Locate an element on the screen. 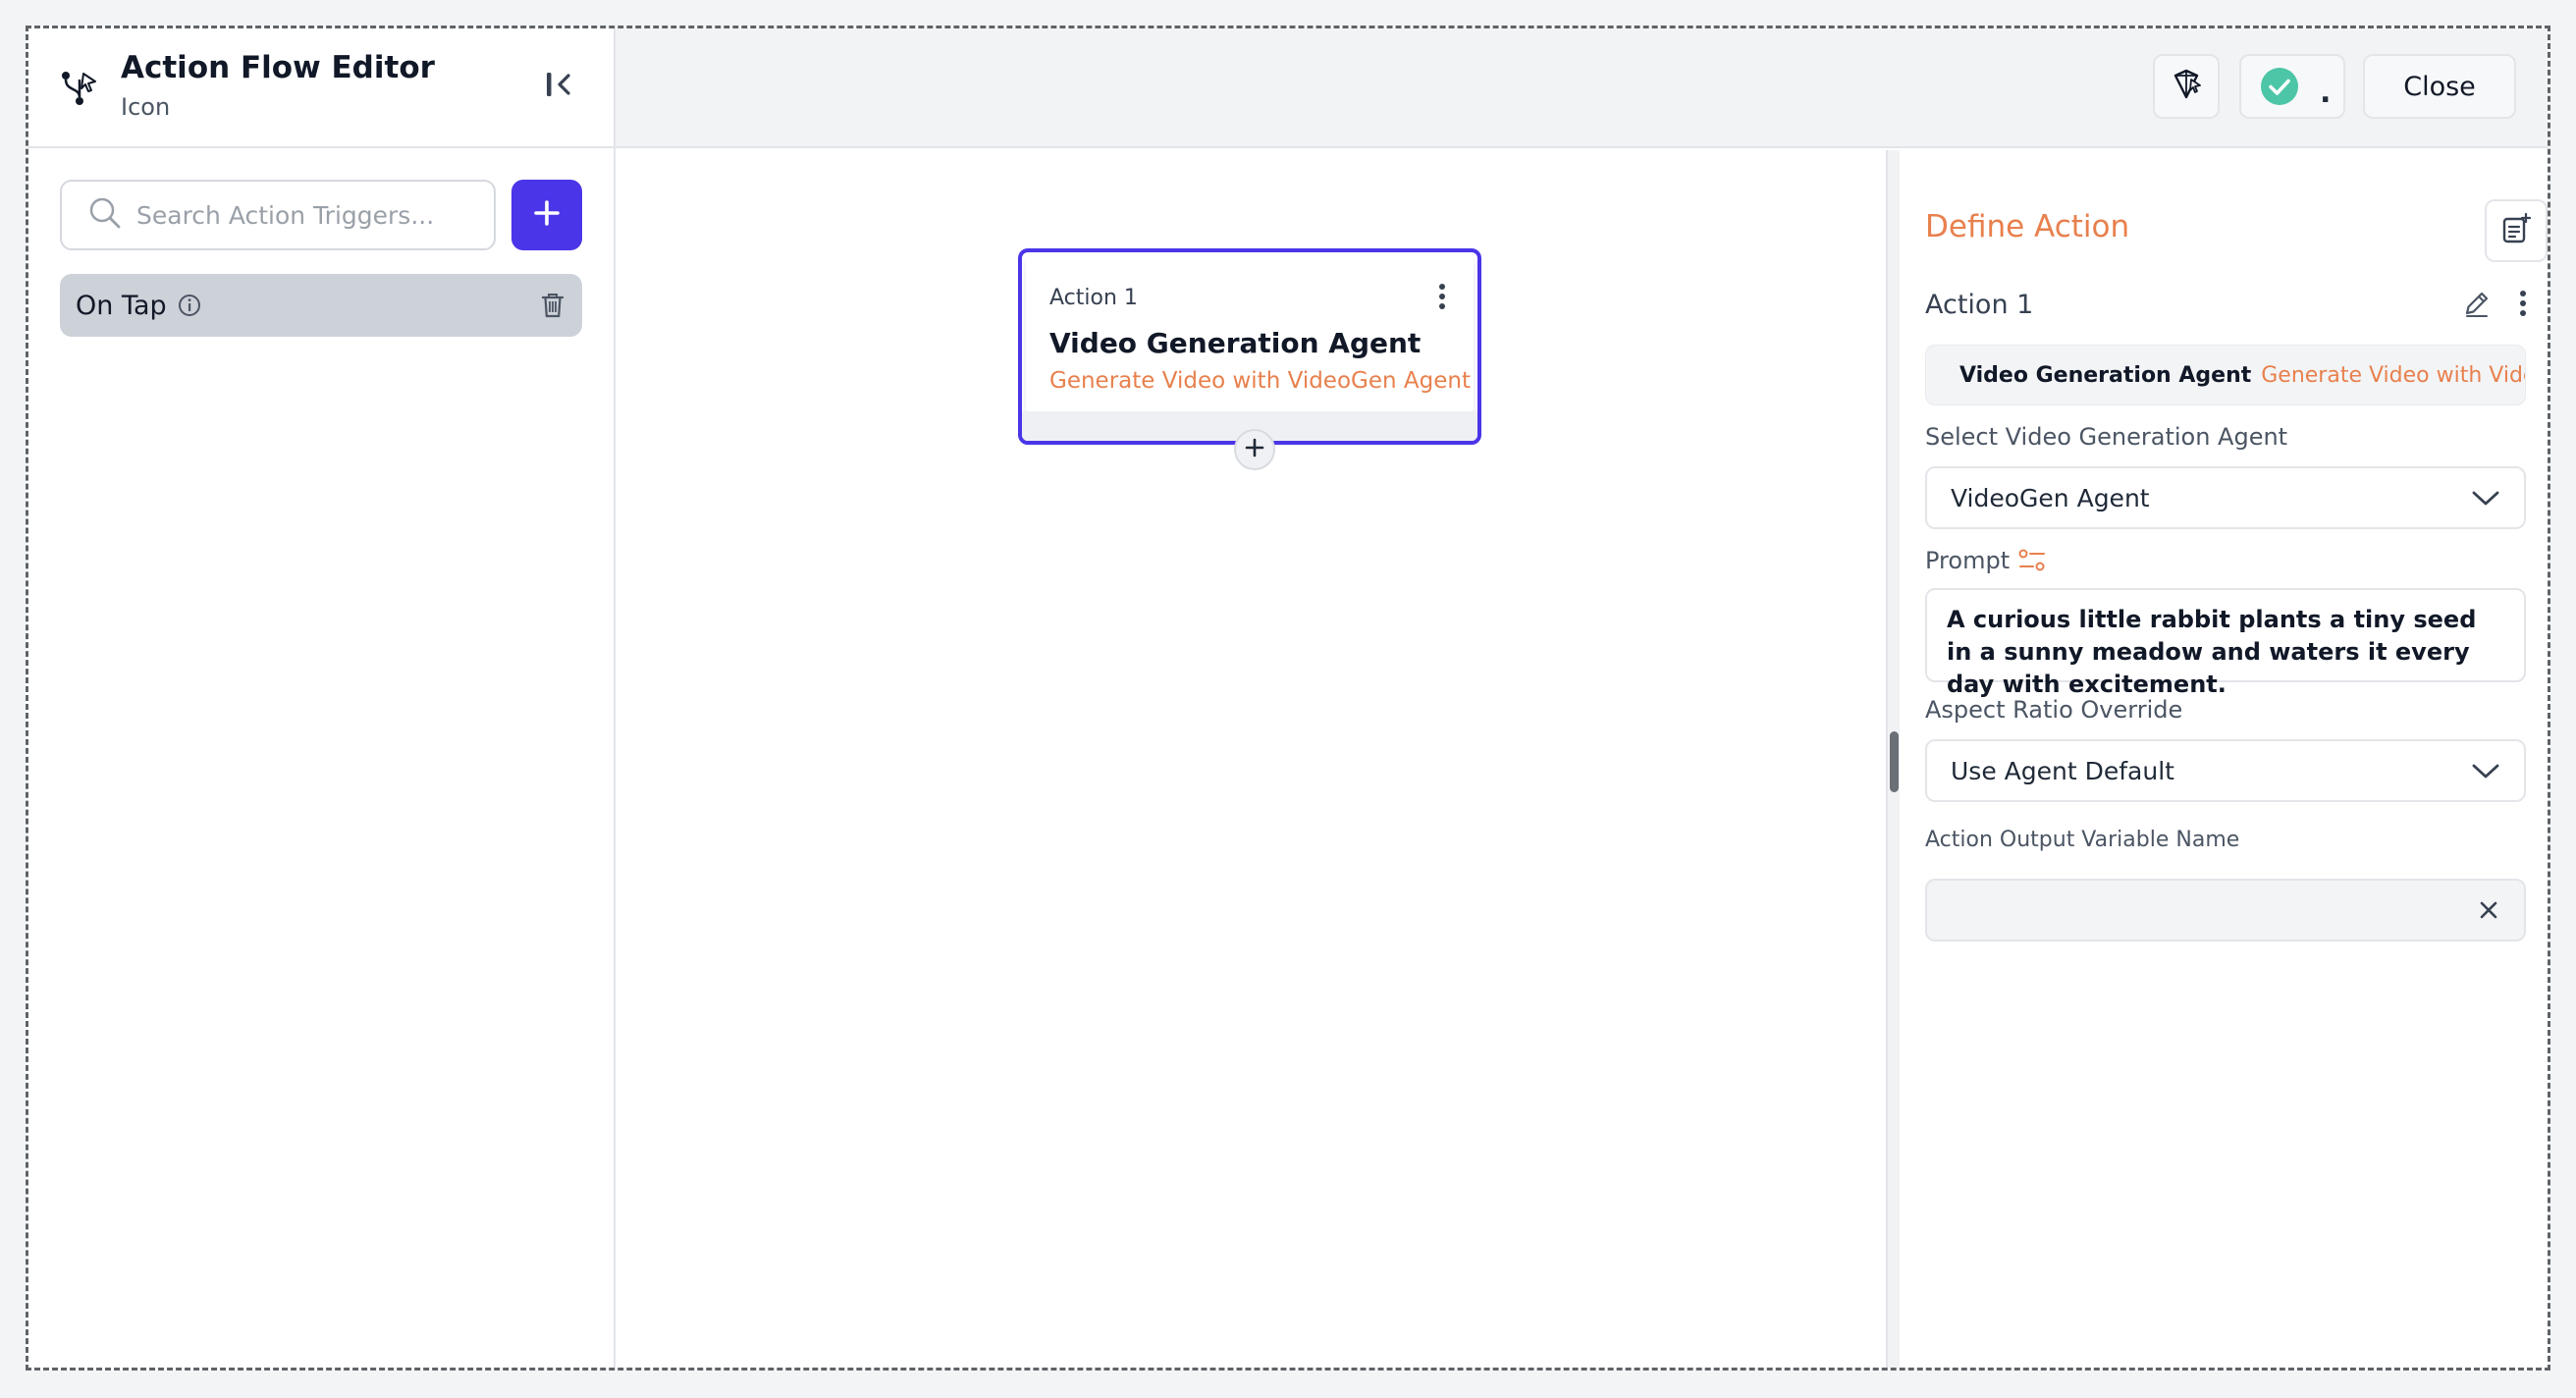 The image size is (2576, 1398). search-icon is located at coordinates (105, 215).